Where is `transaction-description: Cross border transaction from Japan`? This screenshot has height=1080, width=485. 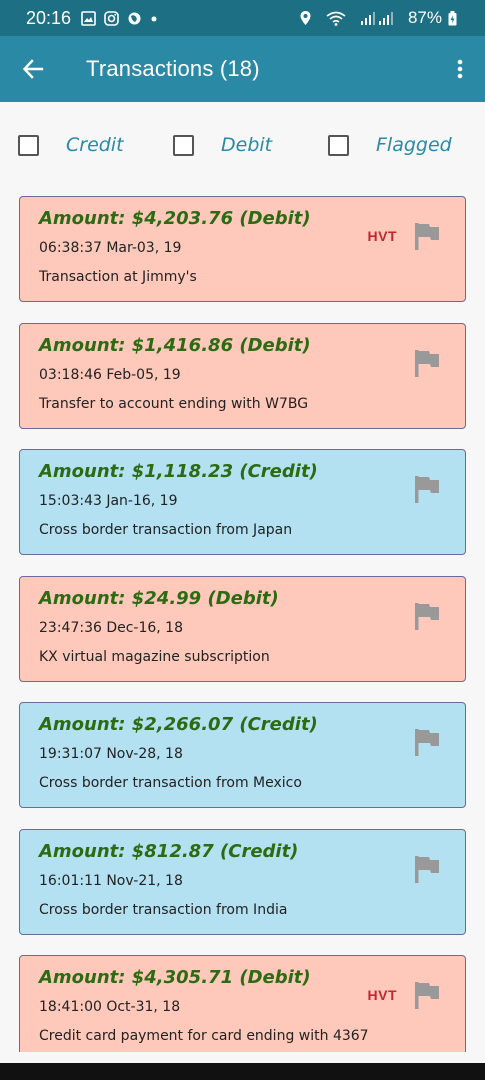 transaction-description: Cross border transaction from Japan is located at coordinates (166, 530).